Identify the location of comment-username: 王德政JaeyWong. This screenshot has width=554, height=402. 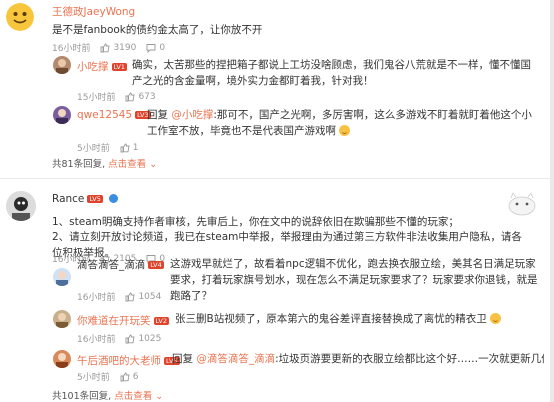
(93, 11).